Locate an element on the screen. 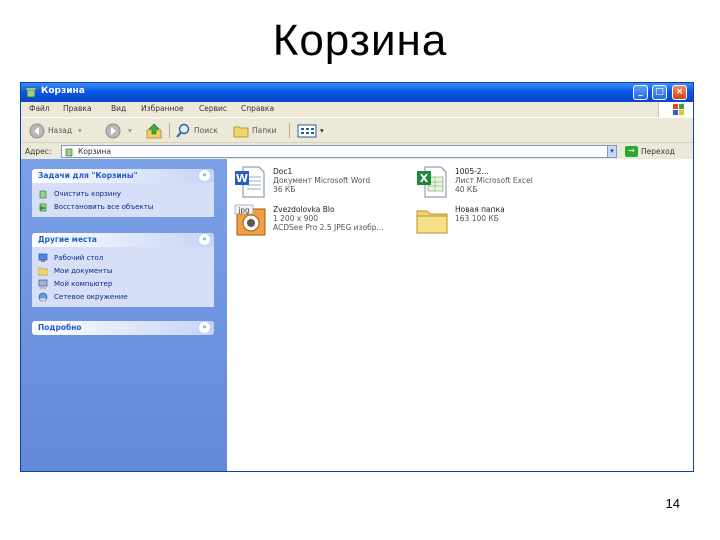  file-size: 40 КБ is located at coordinates (466, 189).